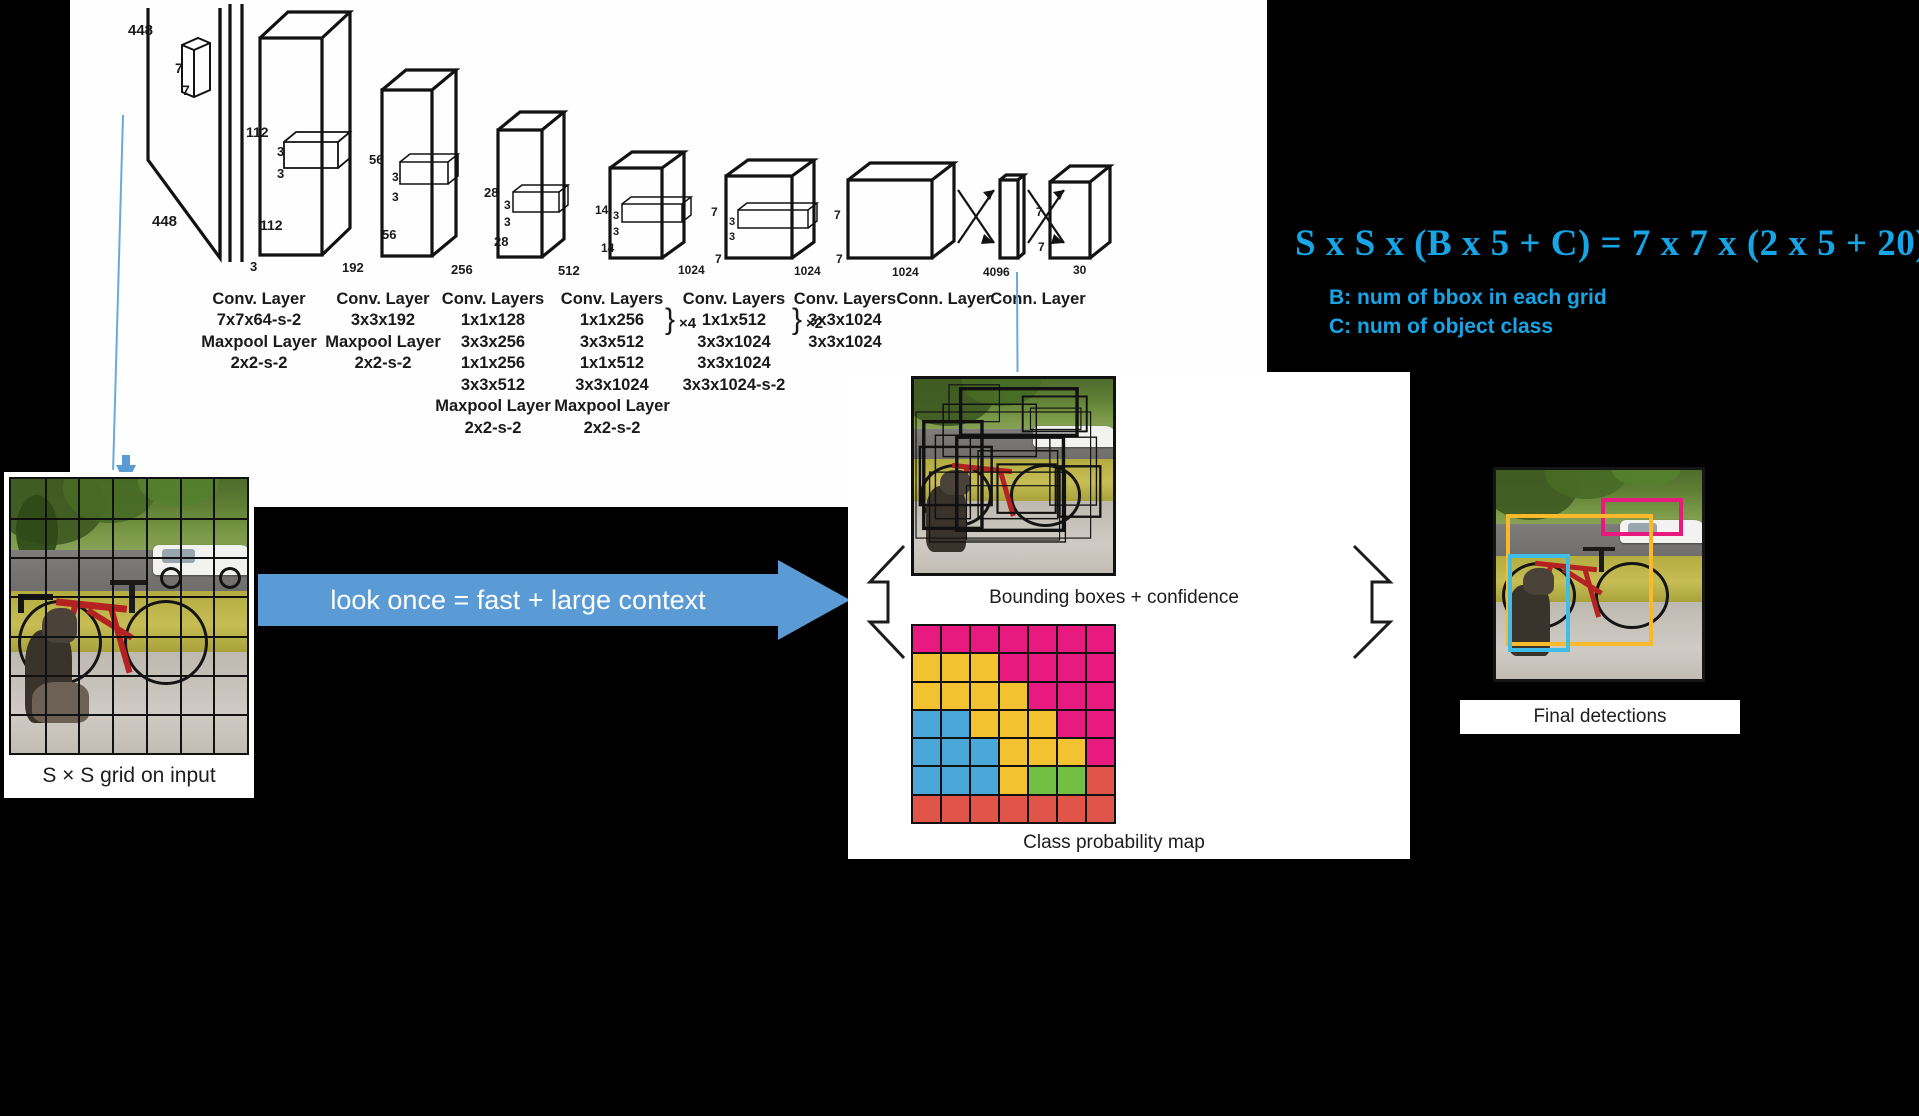 This screenshot has width=1919, height=1116. I want to click on class-probability-caption: Class probability map, so click(1114, 842).